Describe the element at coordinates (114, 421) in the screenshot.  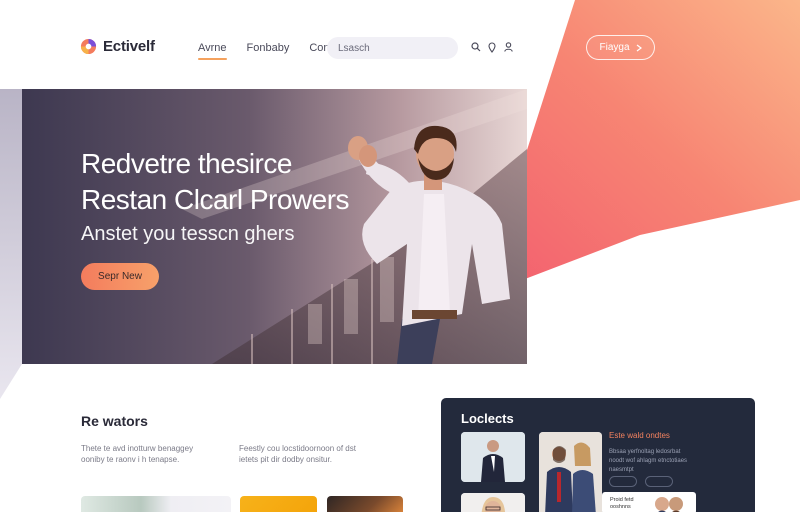
I see `reviews-section-title: Re wators` at that location.